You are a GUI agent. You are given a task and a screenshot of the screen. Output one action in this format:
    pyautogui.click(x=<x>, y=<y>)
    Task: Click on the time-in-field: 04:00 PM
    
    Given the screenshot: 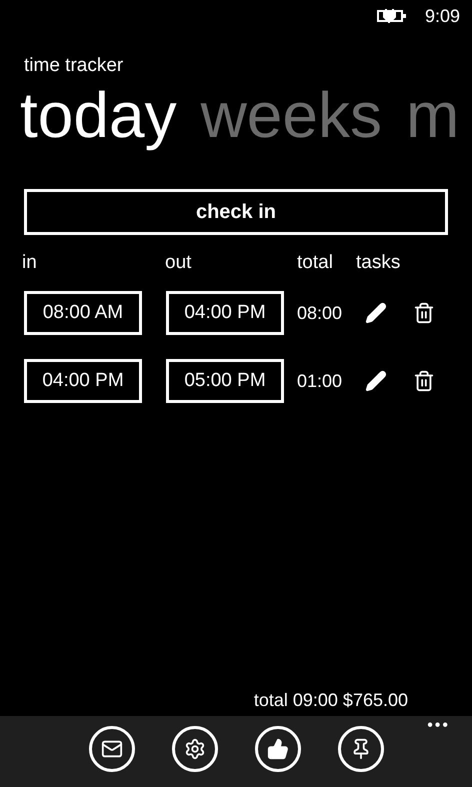 What is the action you would take?
    pyautogui.click(x=83, y=381)
    